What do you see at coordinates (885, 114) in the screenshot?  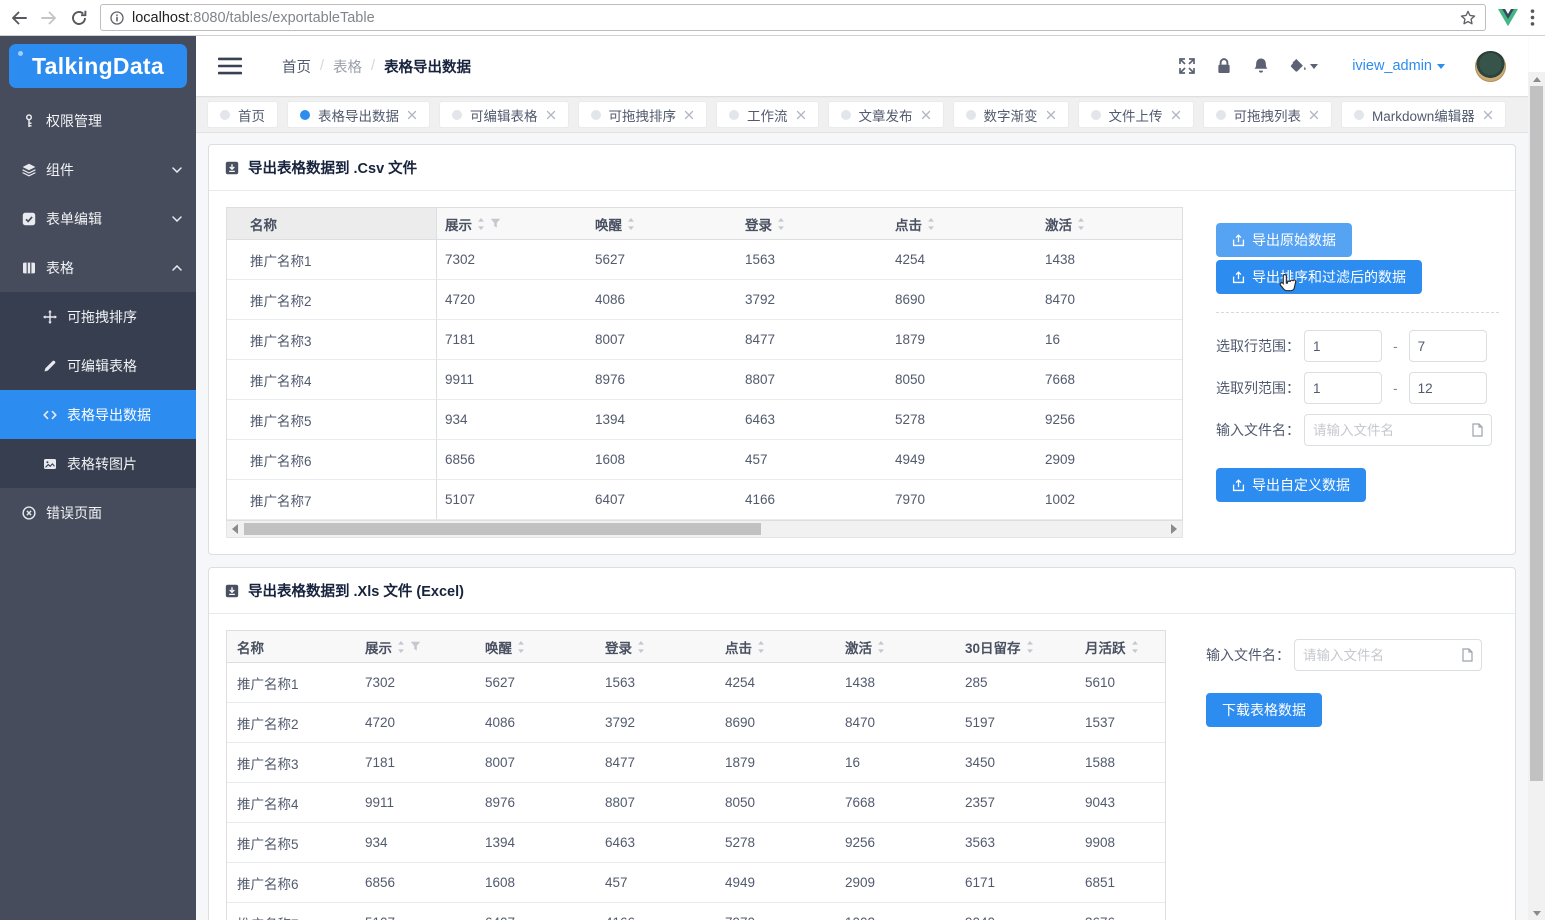 I see `tab-文章发布: 文章发布` at bounding box center [885, 114].